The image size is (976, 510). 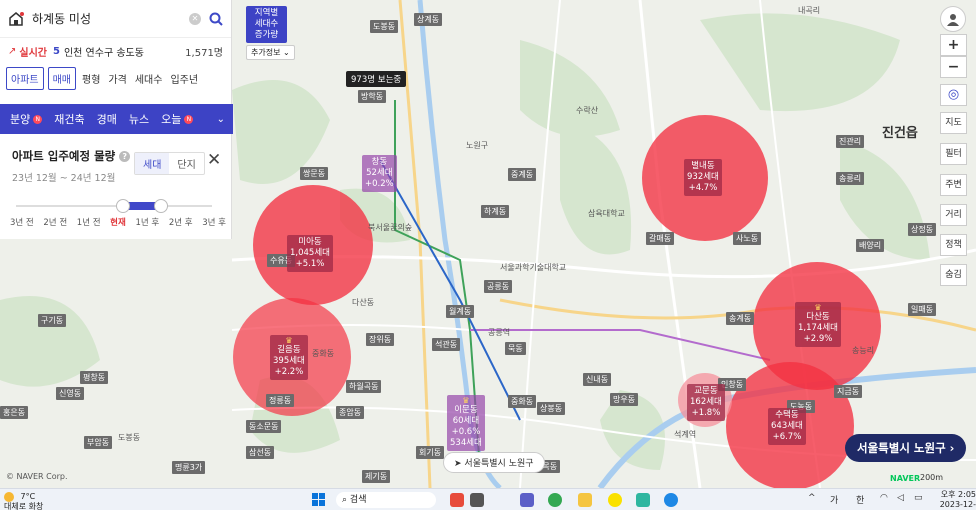 I want to click on dong-label: 월계동, so click(x=460, y=311).